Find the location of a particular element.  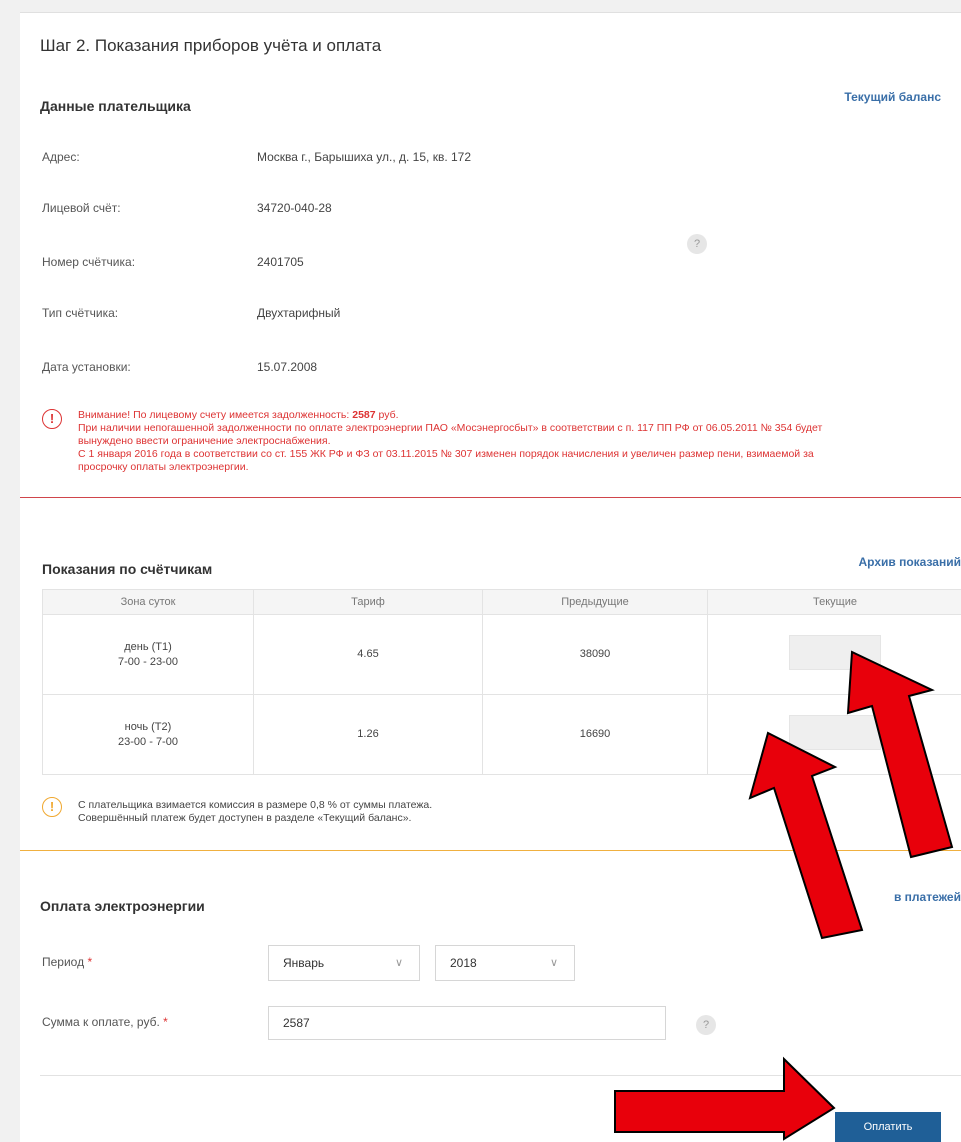

zone-name: день (Т1) is located at coordinates (148, 647).